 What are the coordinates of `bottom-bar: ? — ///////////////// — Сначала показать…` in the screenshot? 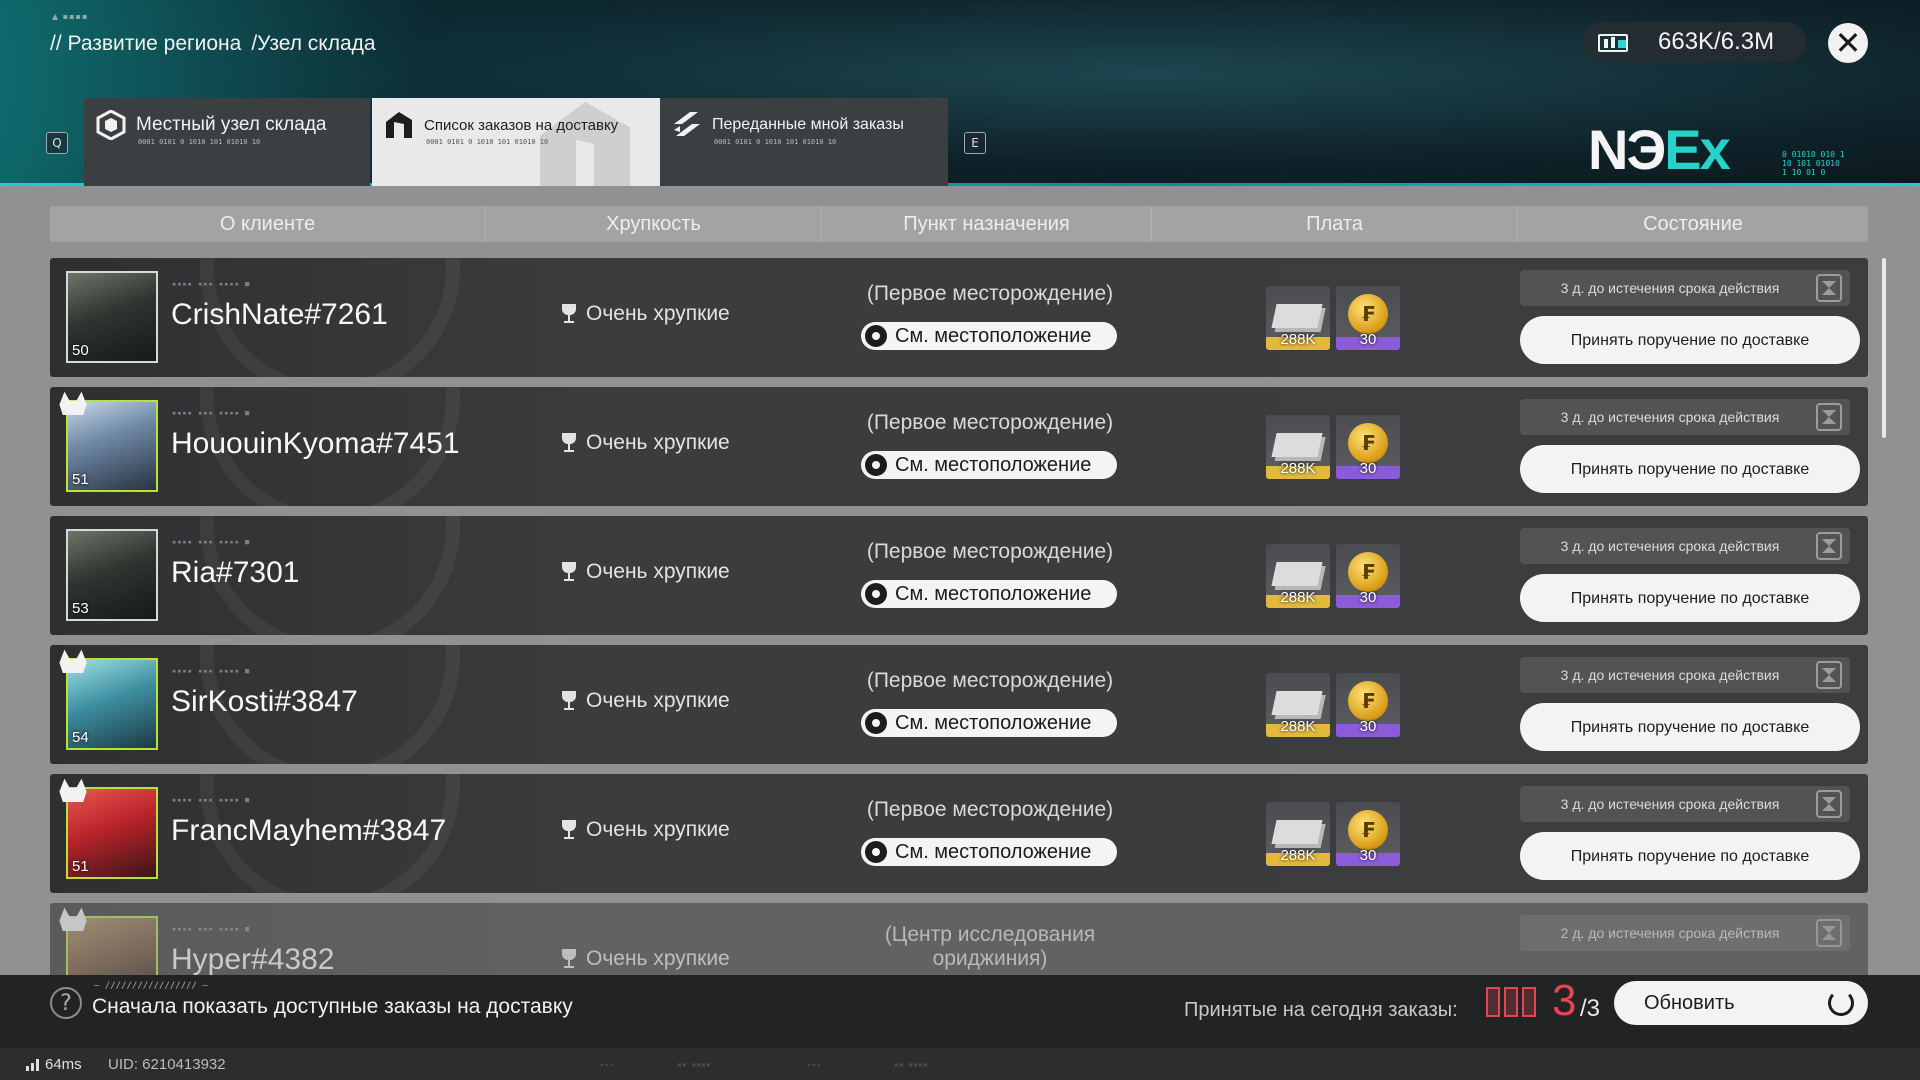 It's located at (960, 1011).